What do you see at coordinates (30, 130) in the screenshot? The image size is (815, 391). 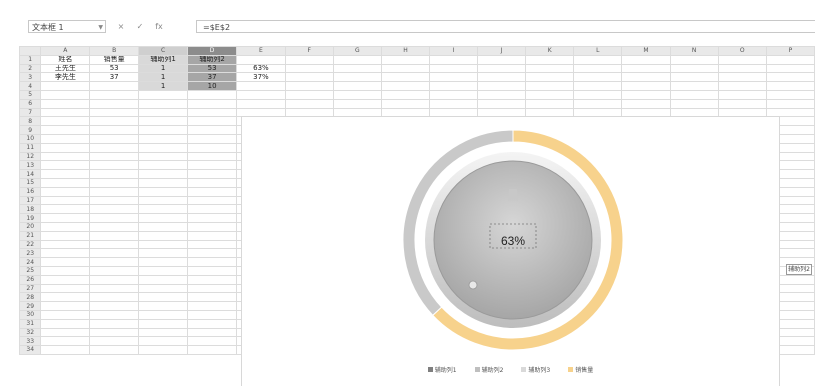 I see `row-header: 9` at bounding box center [30, 130].